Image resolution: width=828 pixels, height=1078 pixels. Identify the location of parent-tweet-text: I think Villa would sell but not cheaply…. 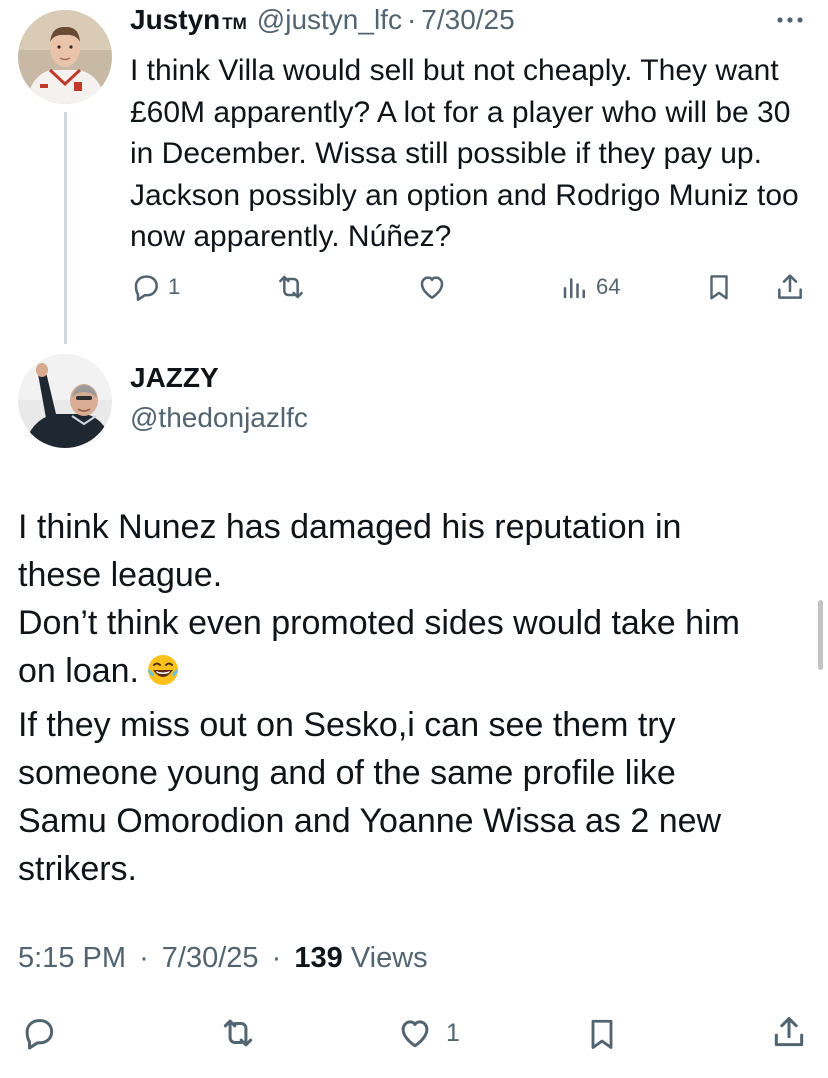
(464, 153).